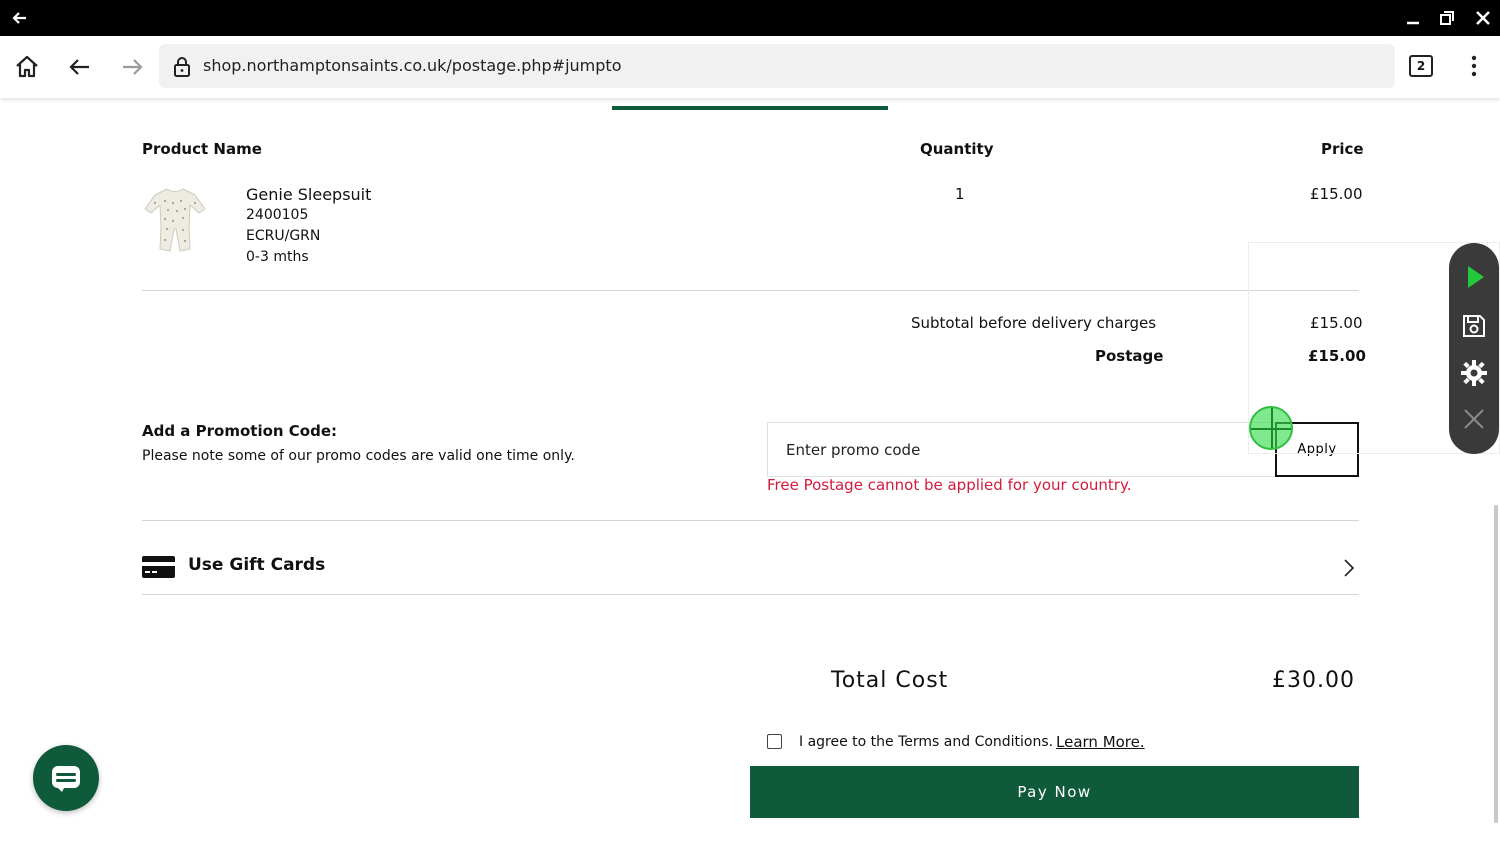 This screenshot has width=1500, height=843. I want to click on page-scrollbar, so click(1496, 664).